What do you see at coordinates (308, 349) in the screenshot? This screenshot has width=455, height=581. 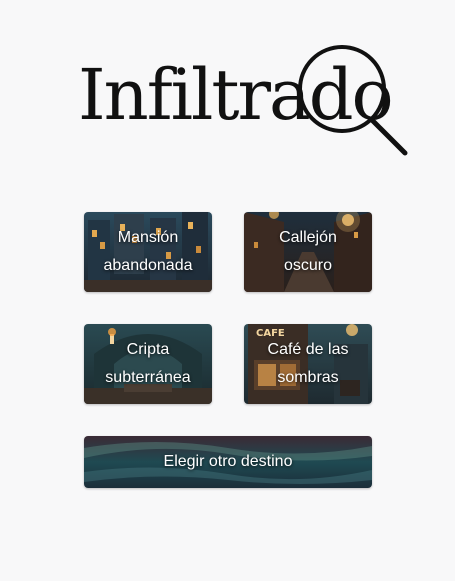 I see `destination-cafe-line1: Café de las` at bounding box center [308, 349].